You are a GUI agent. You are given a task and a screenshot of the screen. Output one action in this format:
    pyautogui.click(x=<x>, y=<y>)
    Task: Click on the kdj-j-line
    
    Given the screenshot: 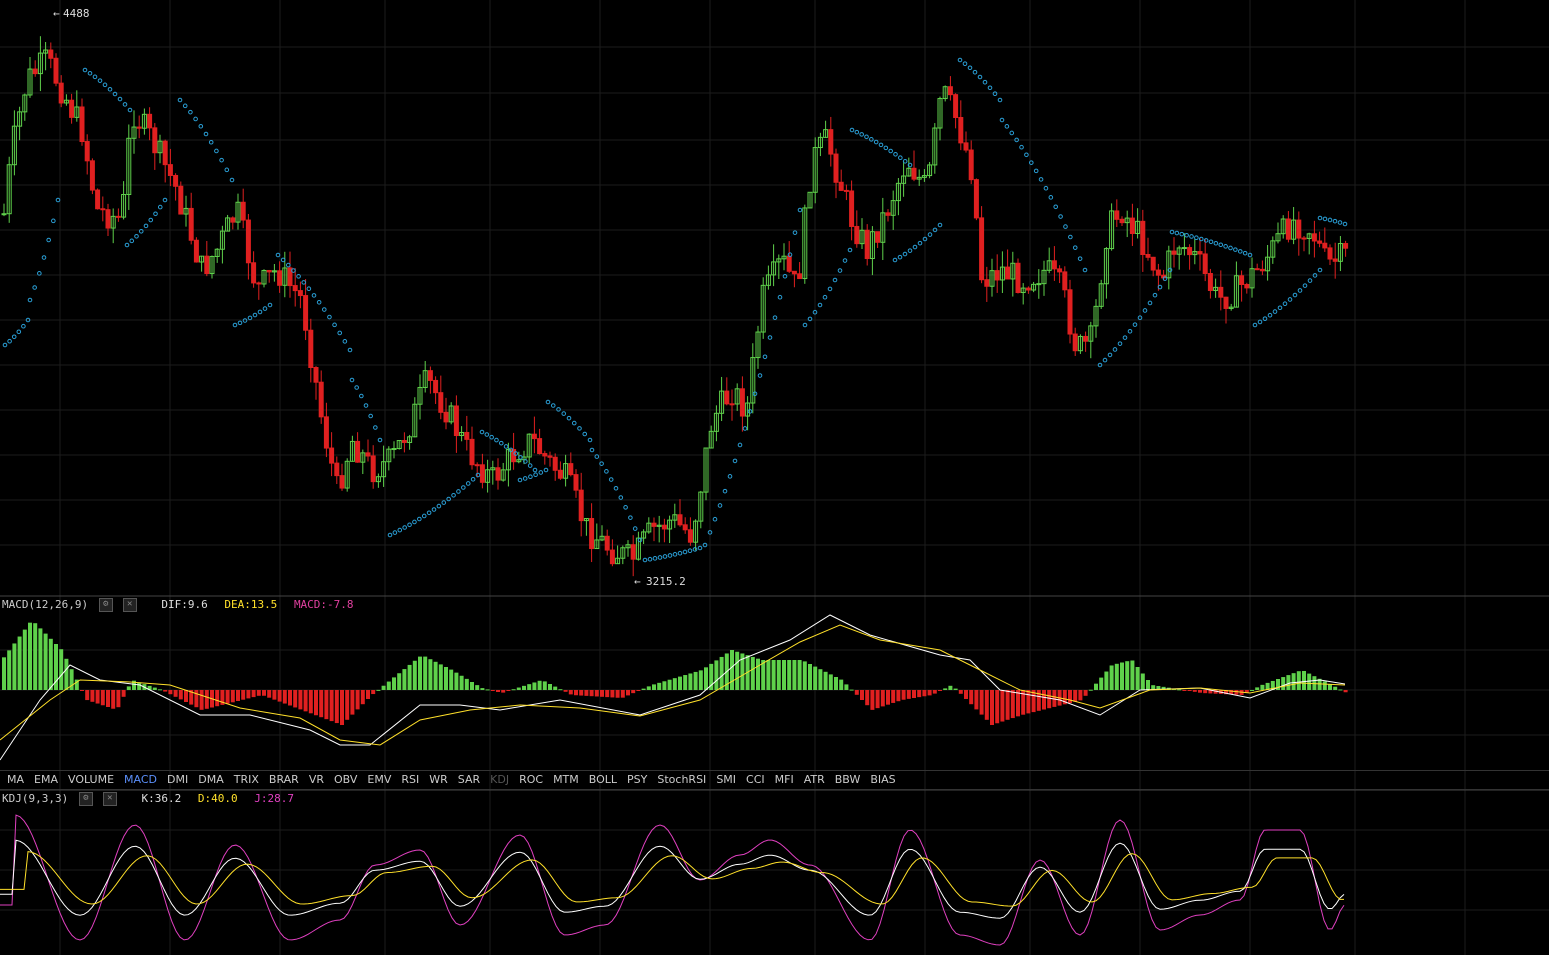 What is the action you would take?
    pyautogui.click(x=672, y=880)
    